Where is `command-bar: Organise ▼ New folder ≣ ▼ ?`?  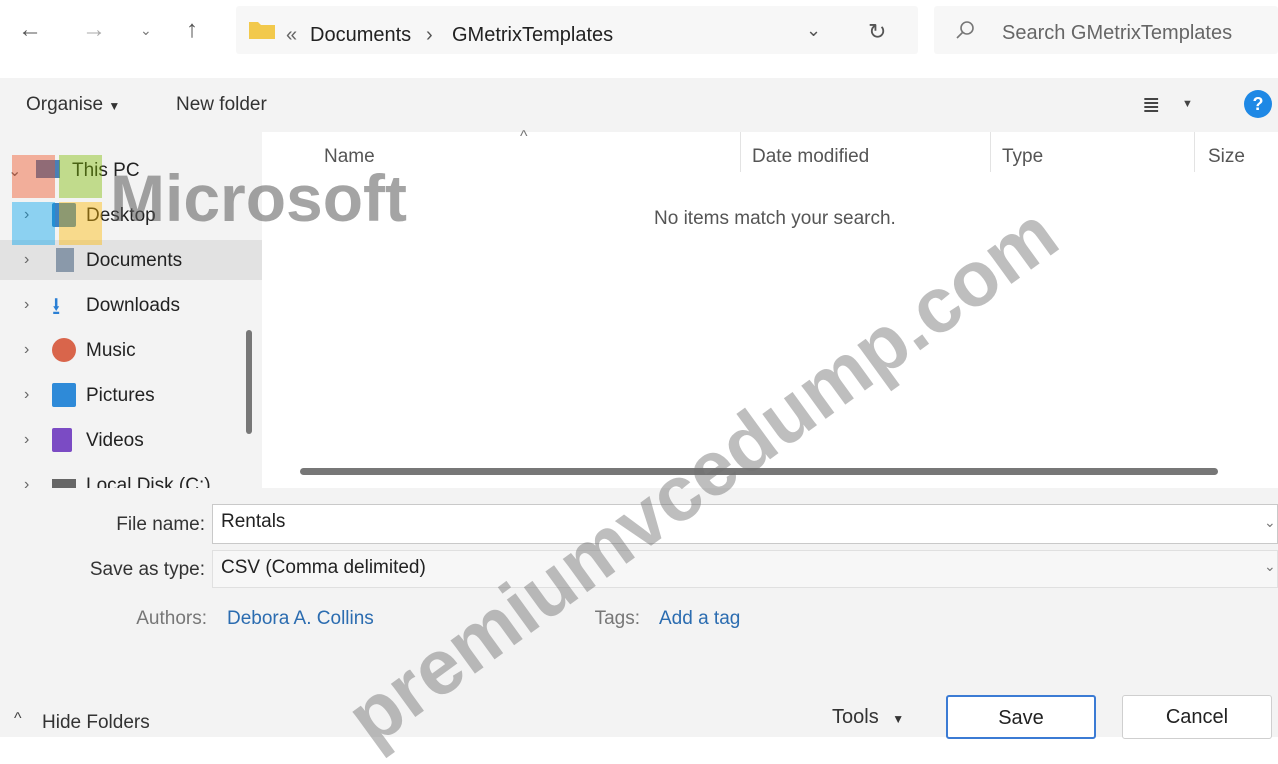 command-bar: Organise ▼ New folder ≣ ▼ ? is located at coordinates (639, 105).